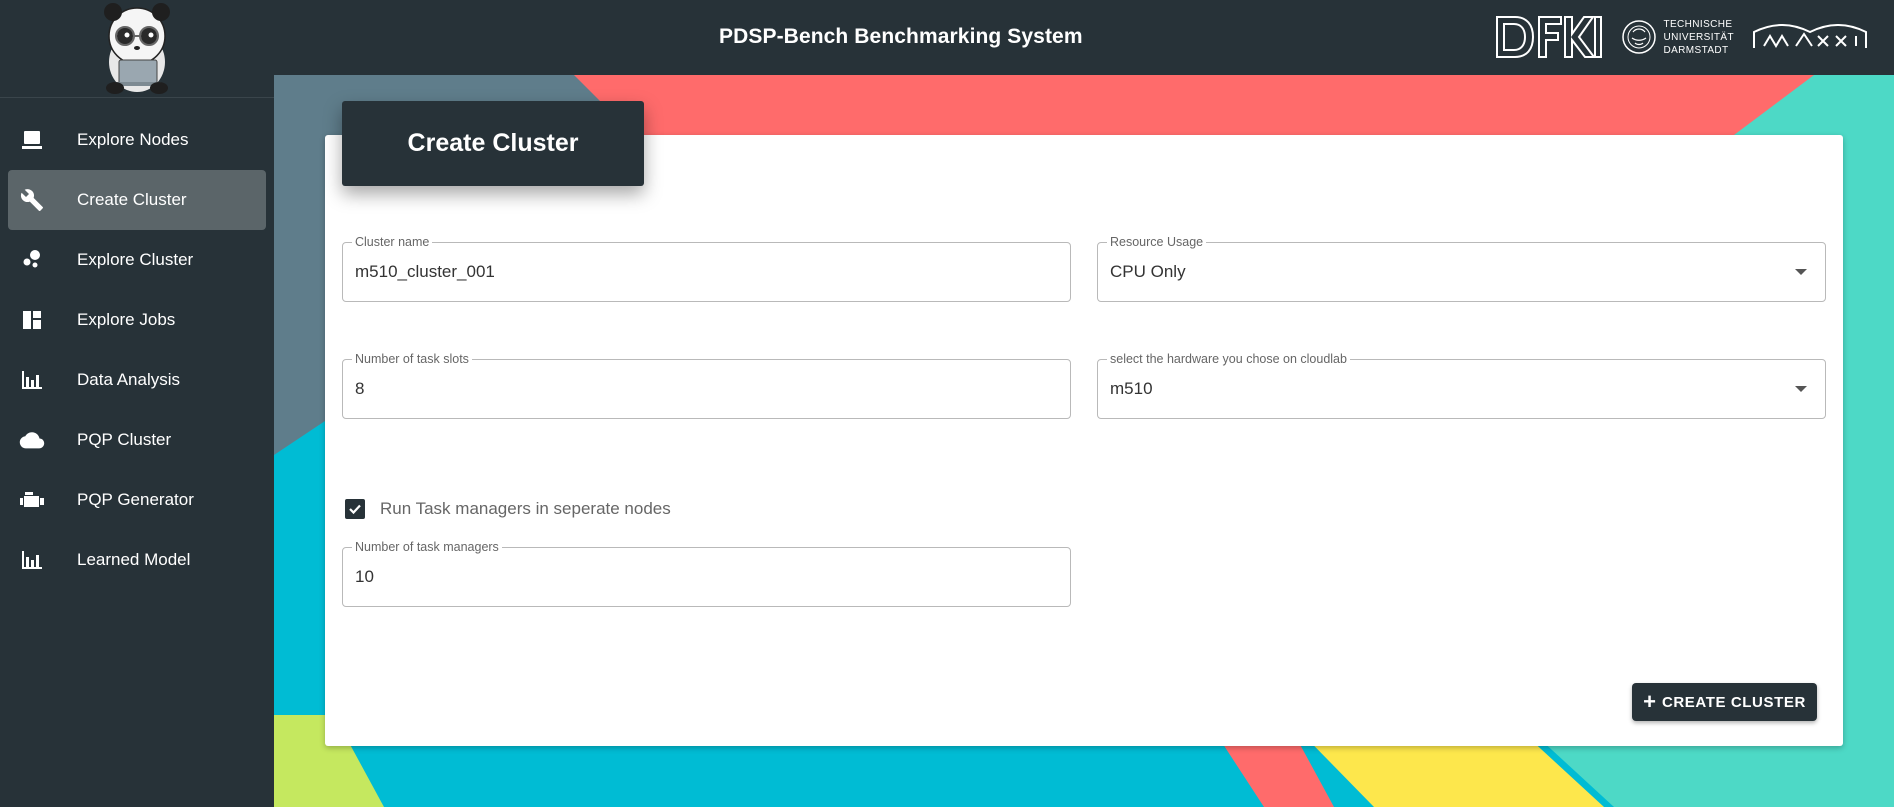 The width and height of the screenshot is (1894, 807). I want to click on tu-line: DARMSTADT, so click(1696, 50).